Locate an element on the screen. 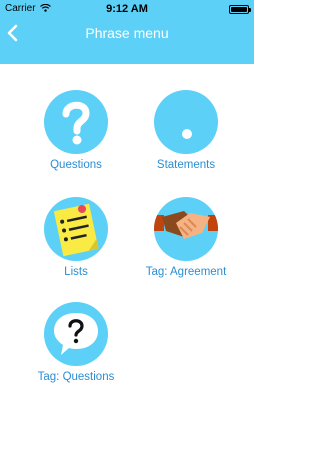 The height and width of the screenshot is (450, 320). page-title: Phrase menu is located at coordinates (127, 33).